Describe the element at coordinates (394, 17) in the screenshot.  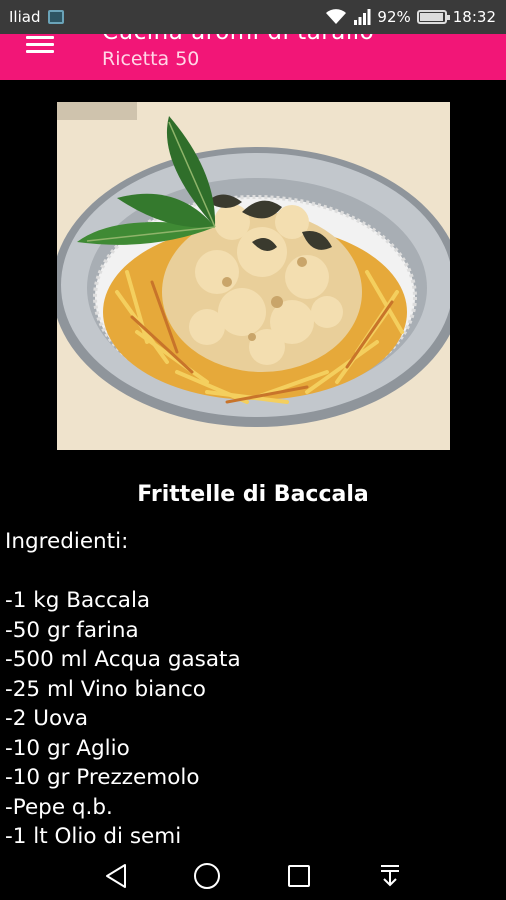
I see `battery-percent: 92%` at that location.